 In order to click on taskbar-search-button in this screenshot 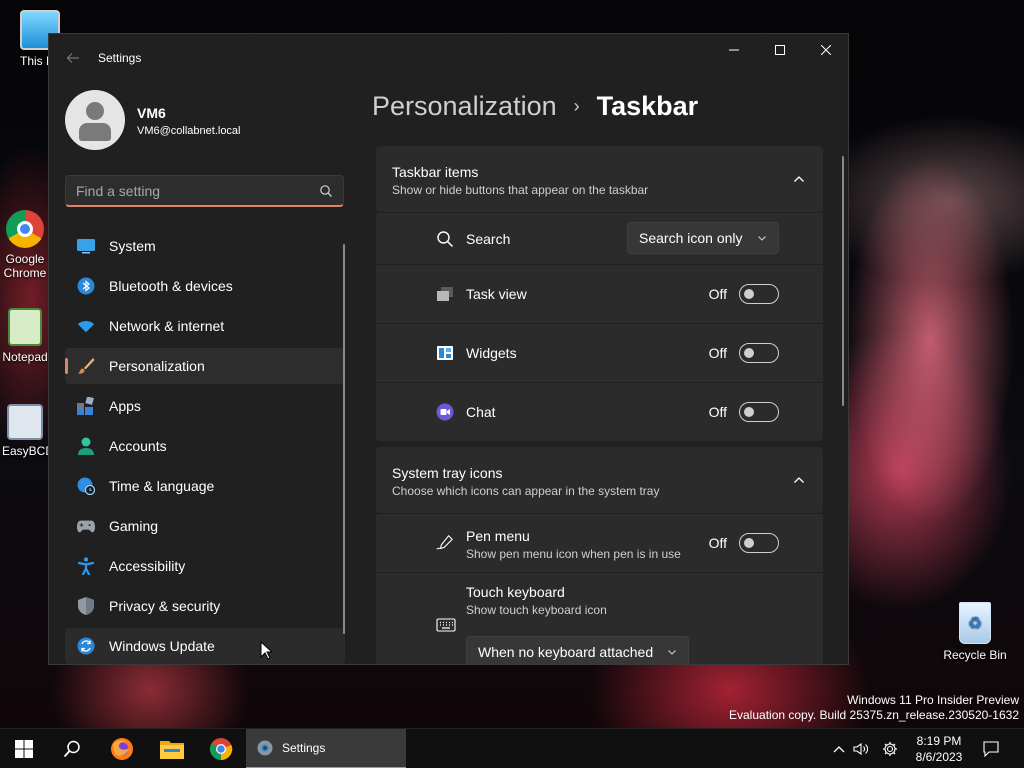, I will do `click(72, 748)`.